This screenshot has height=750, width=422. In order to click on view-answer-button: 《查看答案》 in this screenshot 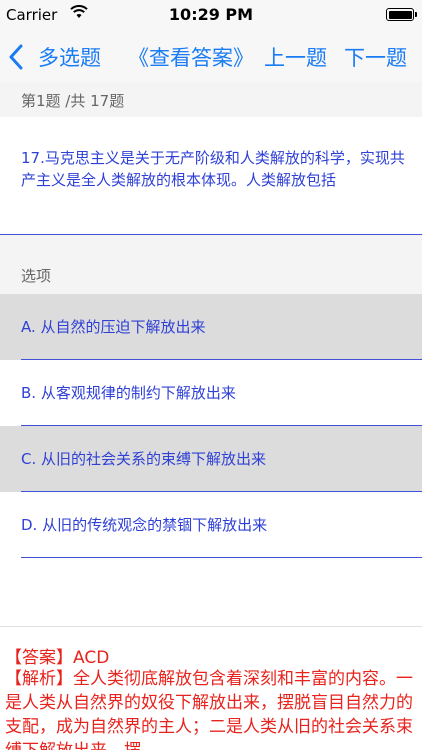, I will do `click(191, 57)`.